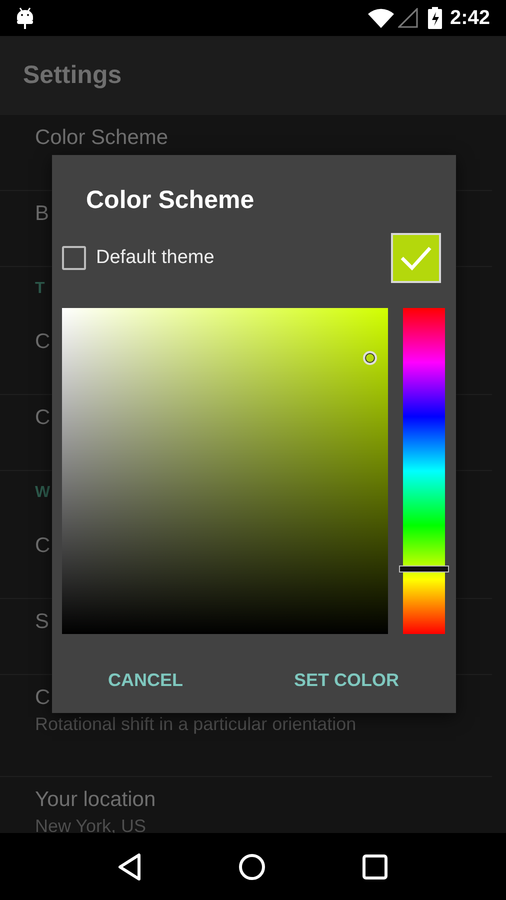  I want to click on clock-time: 2:42, so click(470, 18).